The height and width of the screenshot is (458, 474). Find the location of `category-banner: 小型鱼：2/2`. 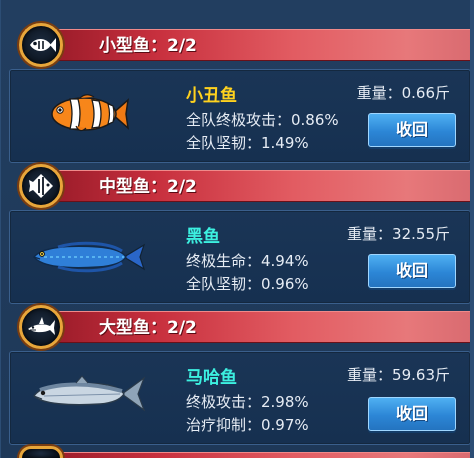

category-banner: 小型鱼：2/2 is located at coordinates (248, 45).